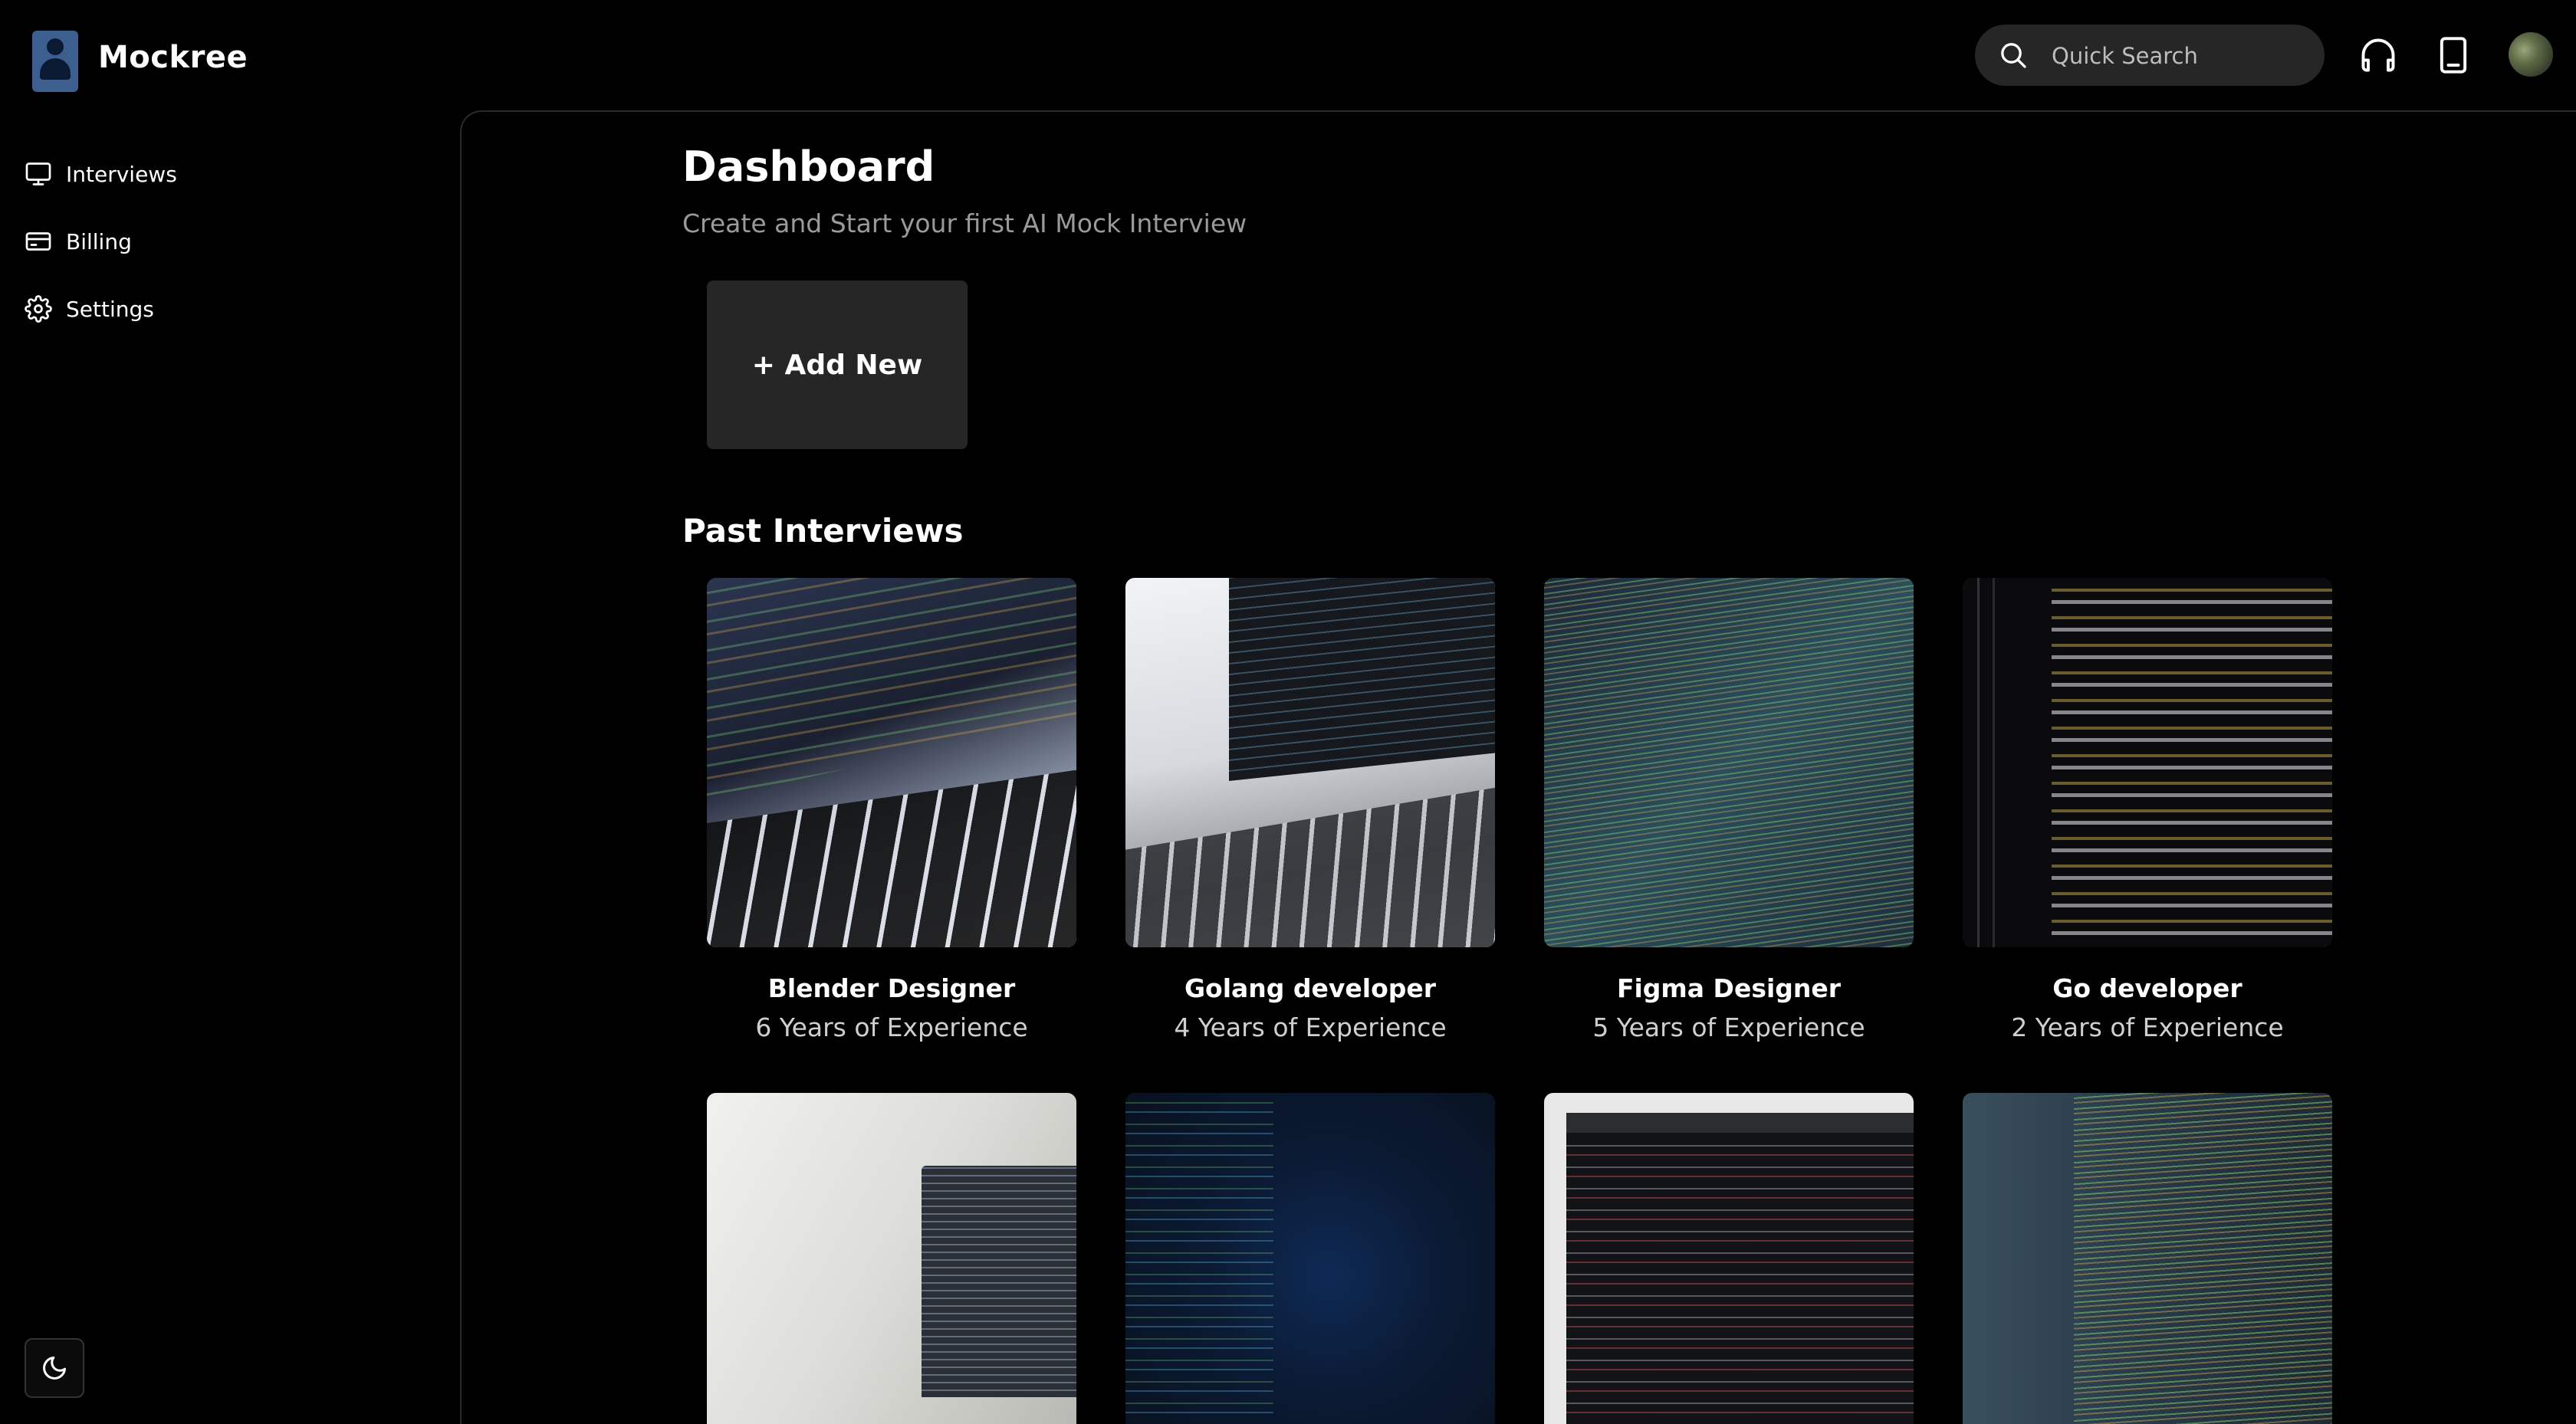  What do you see at coordinates (2531, 54) in the screenshot?
I see `user-avatar` at bounding box center [2531, 54].